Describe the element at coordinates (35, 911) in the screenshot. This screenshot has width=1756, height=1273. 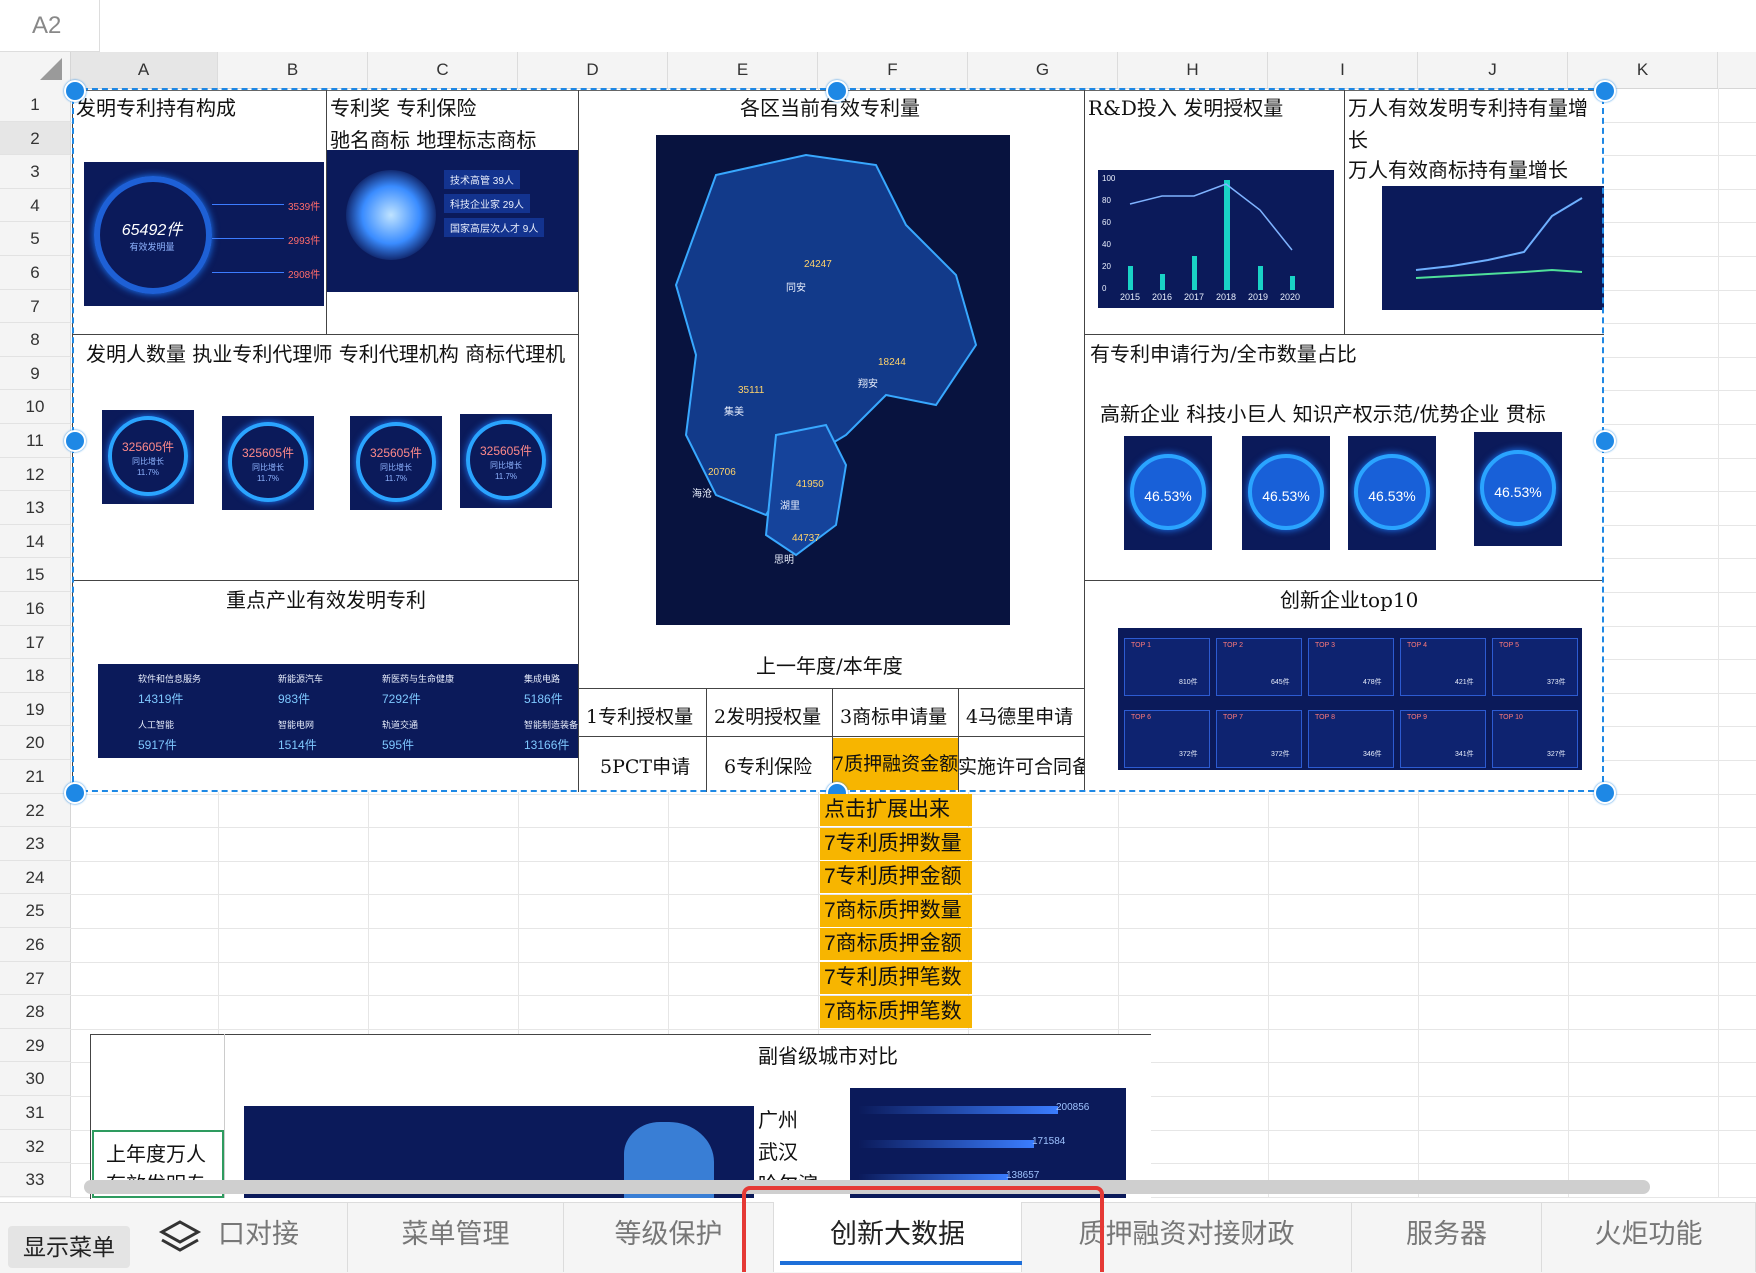
I see `row-header-25: 25` at that location.